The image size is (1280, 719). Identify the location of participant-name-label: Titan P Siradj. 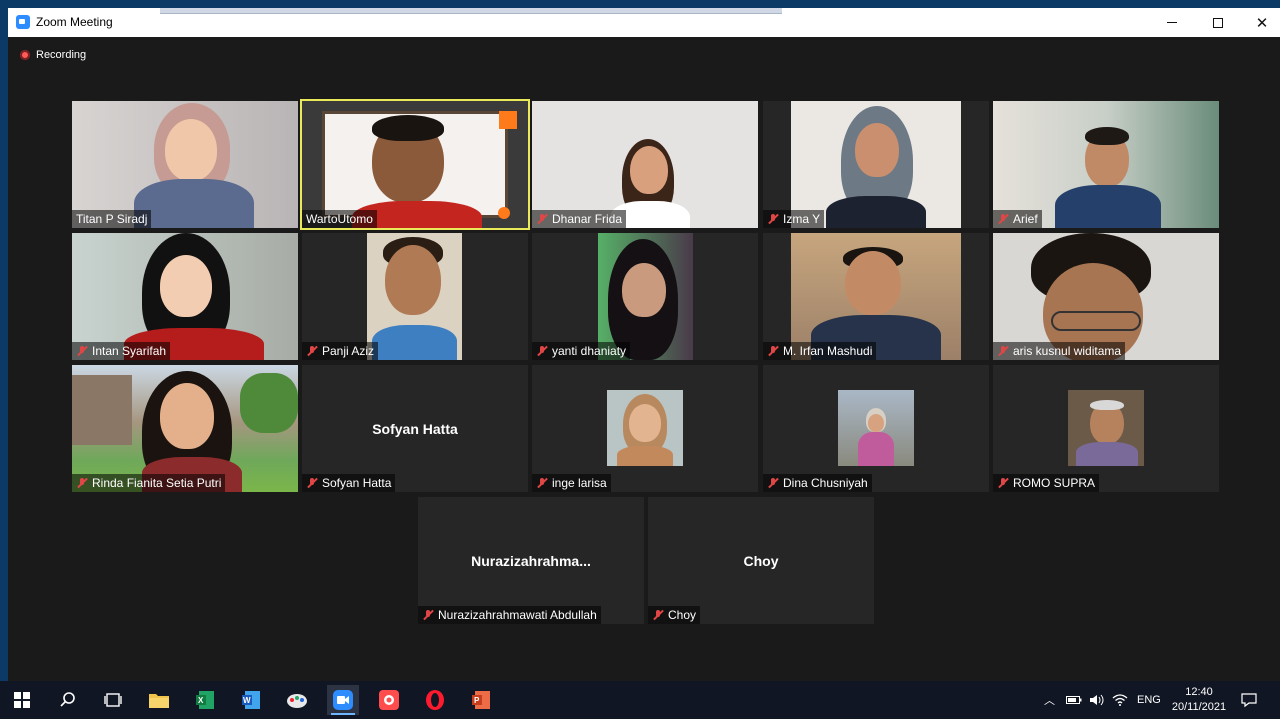
(112, 219).